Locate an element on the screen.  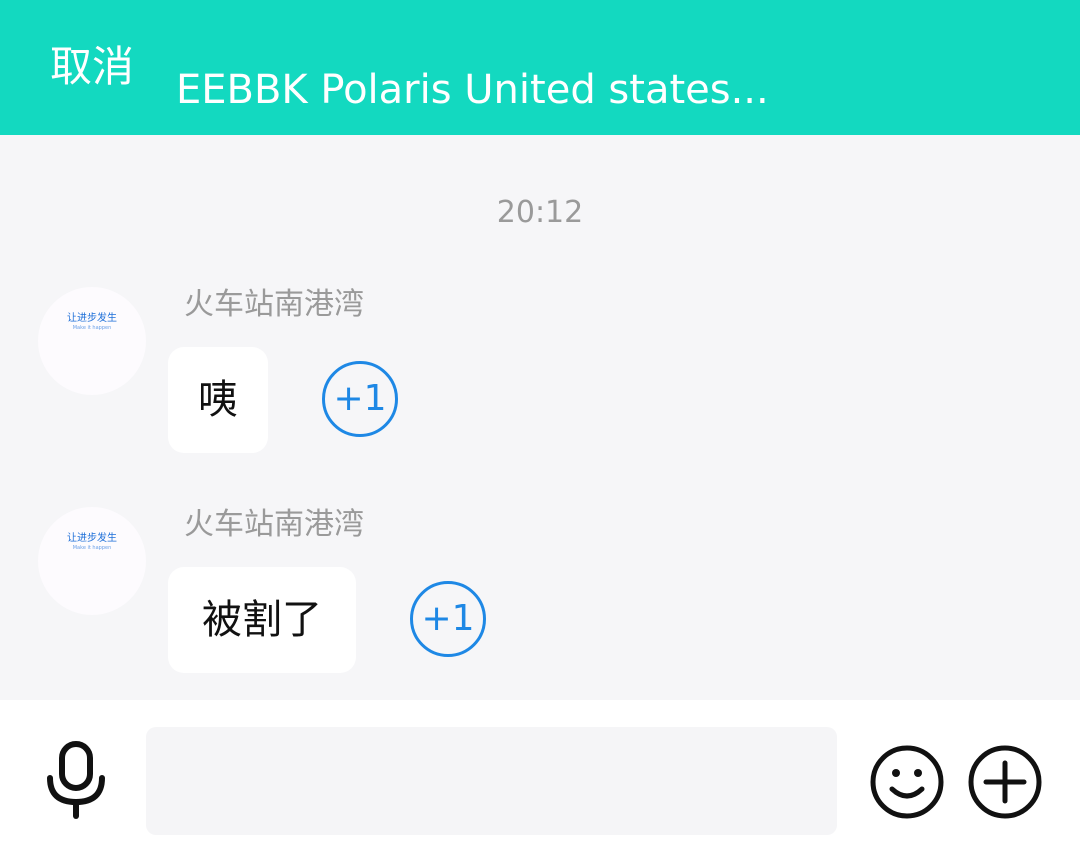
message-timestamp: 20:12 is located at coordinates (540, 212).